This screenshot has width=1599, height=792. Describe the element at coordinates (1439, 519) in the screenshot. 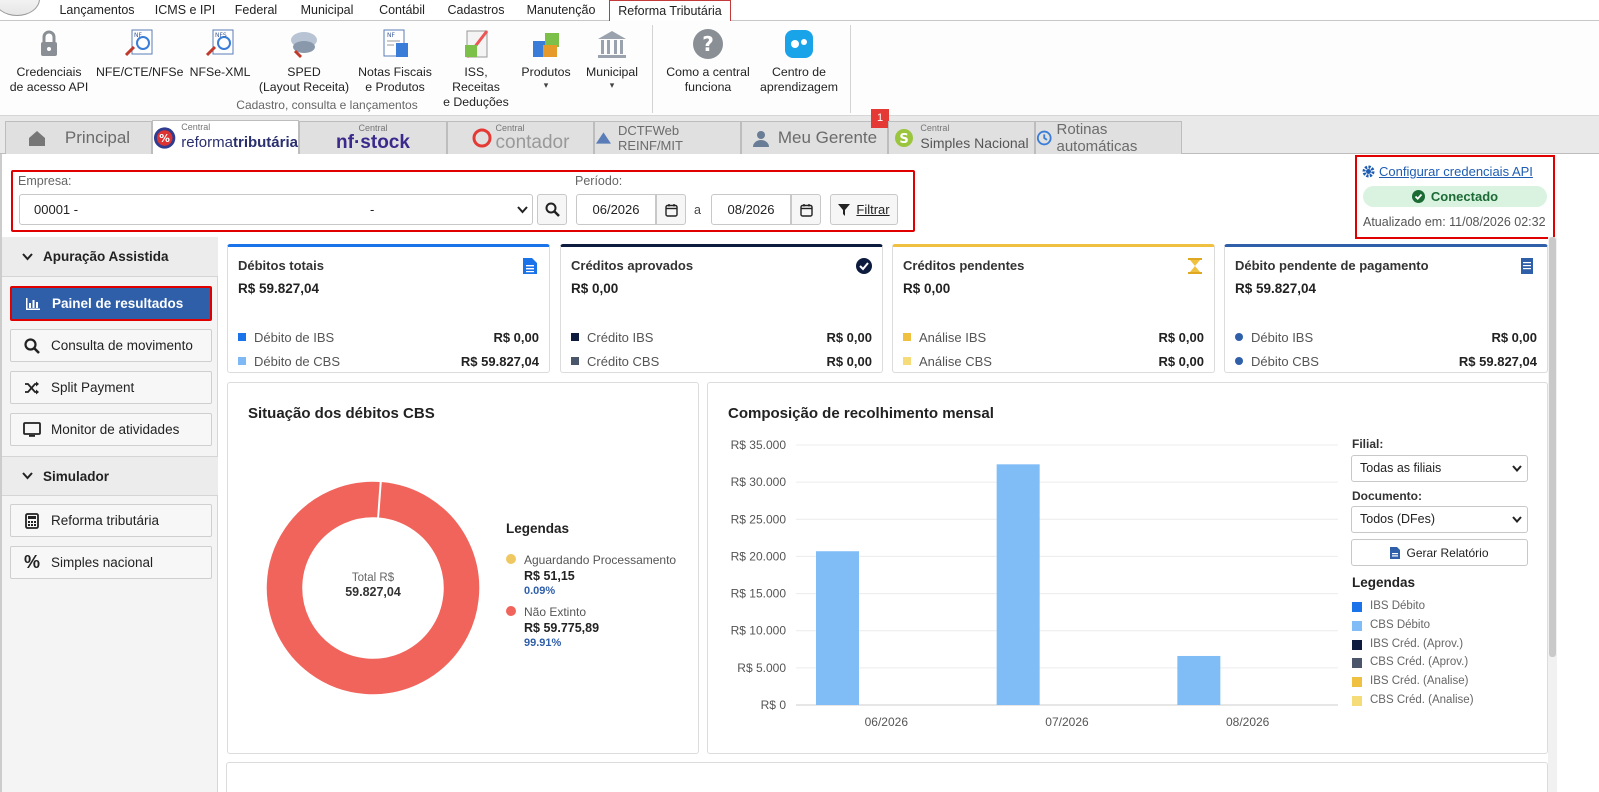

I see `documento-select: Todos (DFes)` at that location.